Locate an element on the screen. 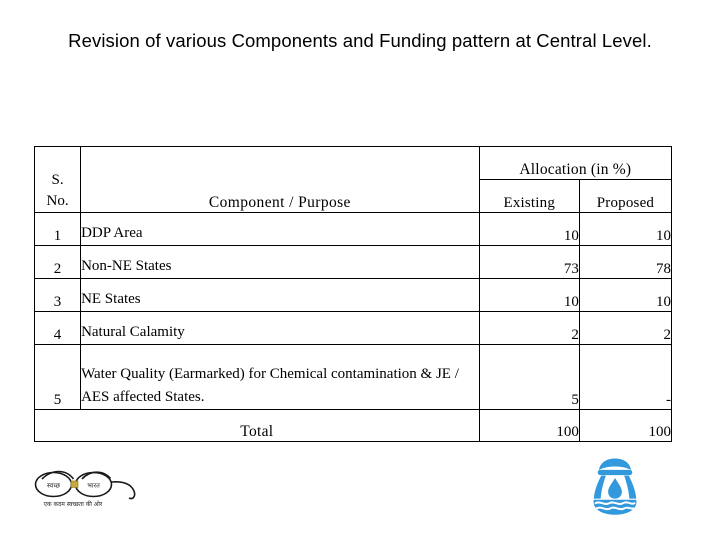  cell-component: DDP Area is located at coordinates (280, 229).